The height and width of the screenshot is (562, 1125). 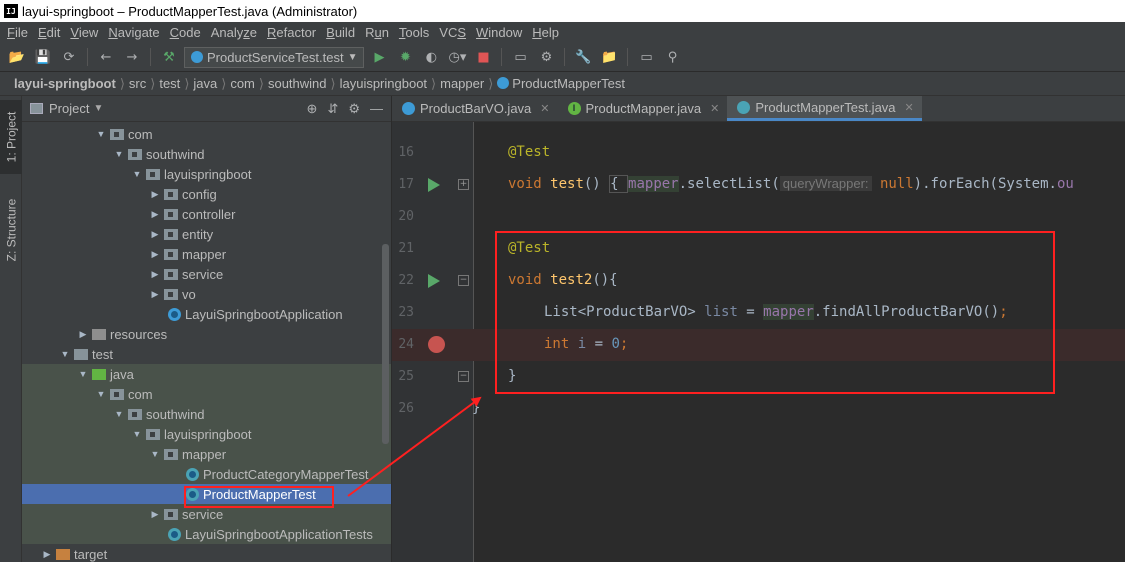 I want to click on tree-item-com: ▼ com, so click(x=206, y=134).